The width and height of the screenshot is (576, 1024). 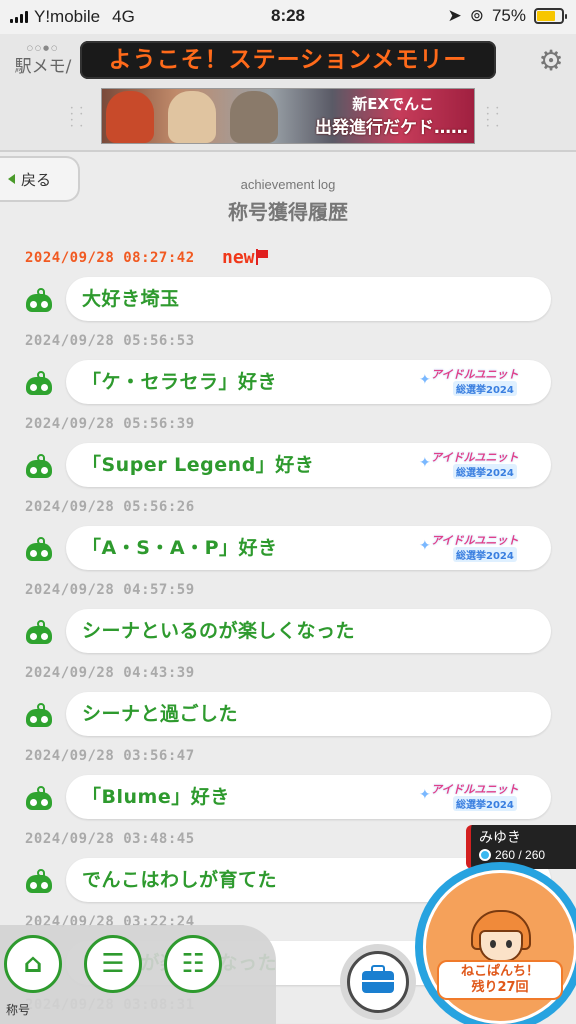 I want to click on achievement-title-card: 「Super Legend」好き ✦ アイドルユニット 総選挙2024, so click(x=308, y=465).